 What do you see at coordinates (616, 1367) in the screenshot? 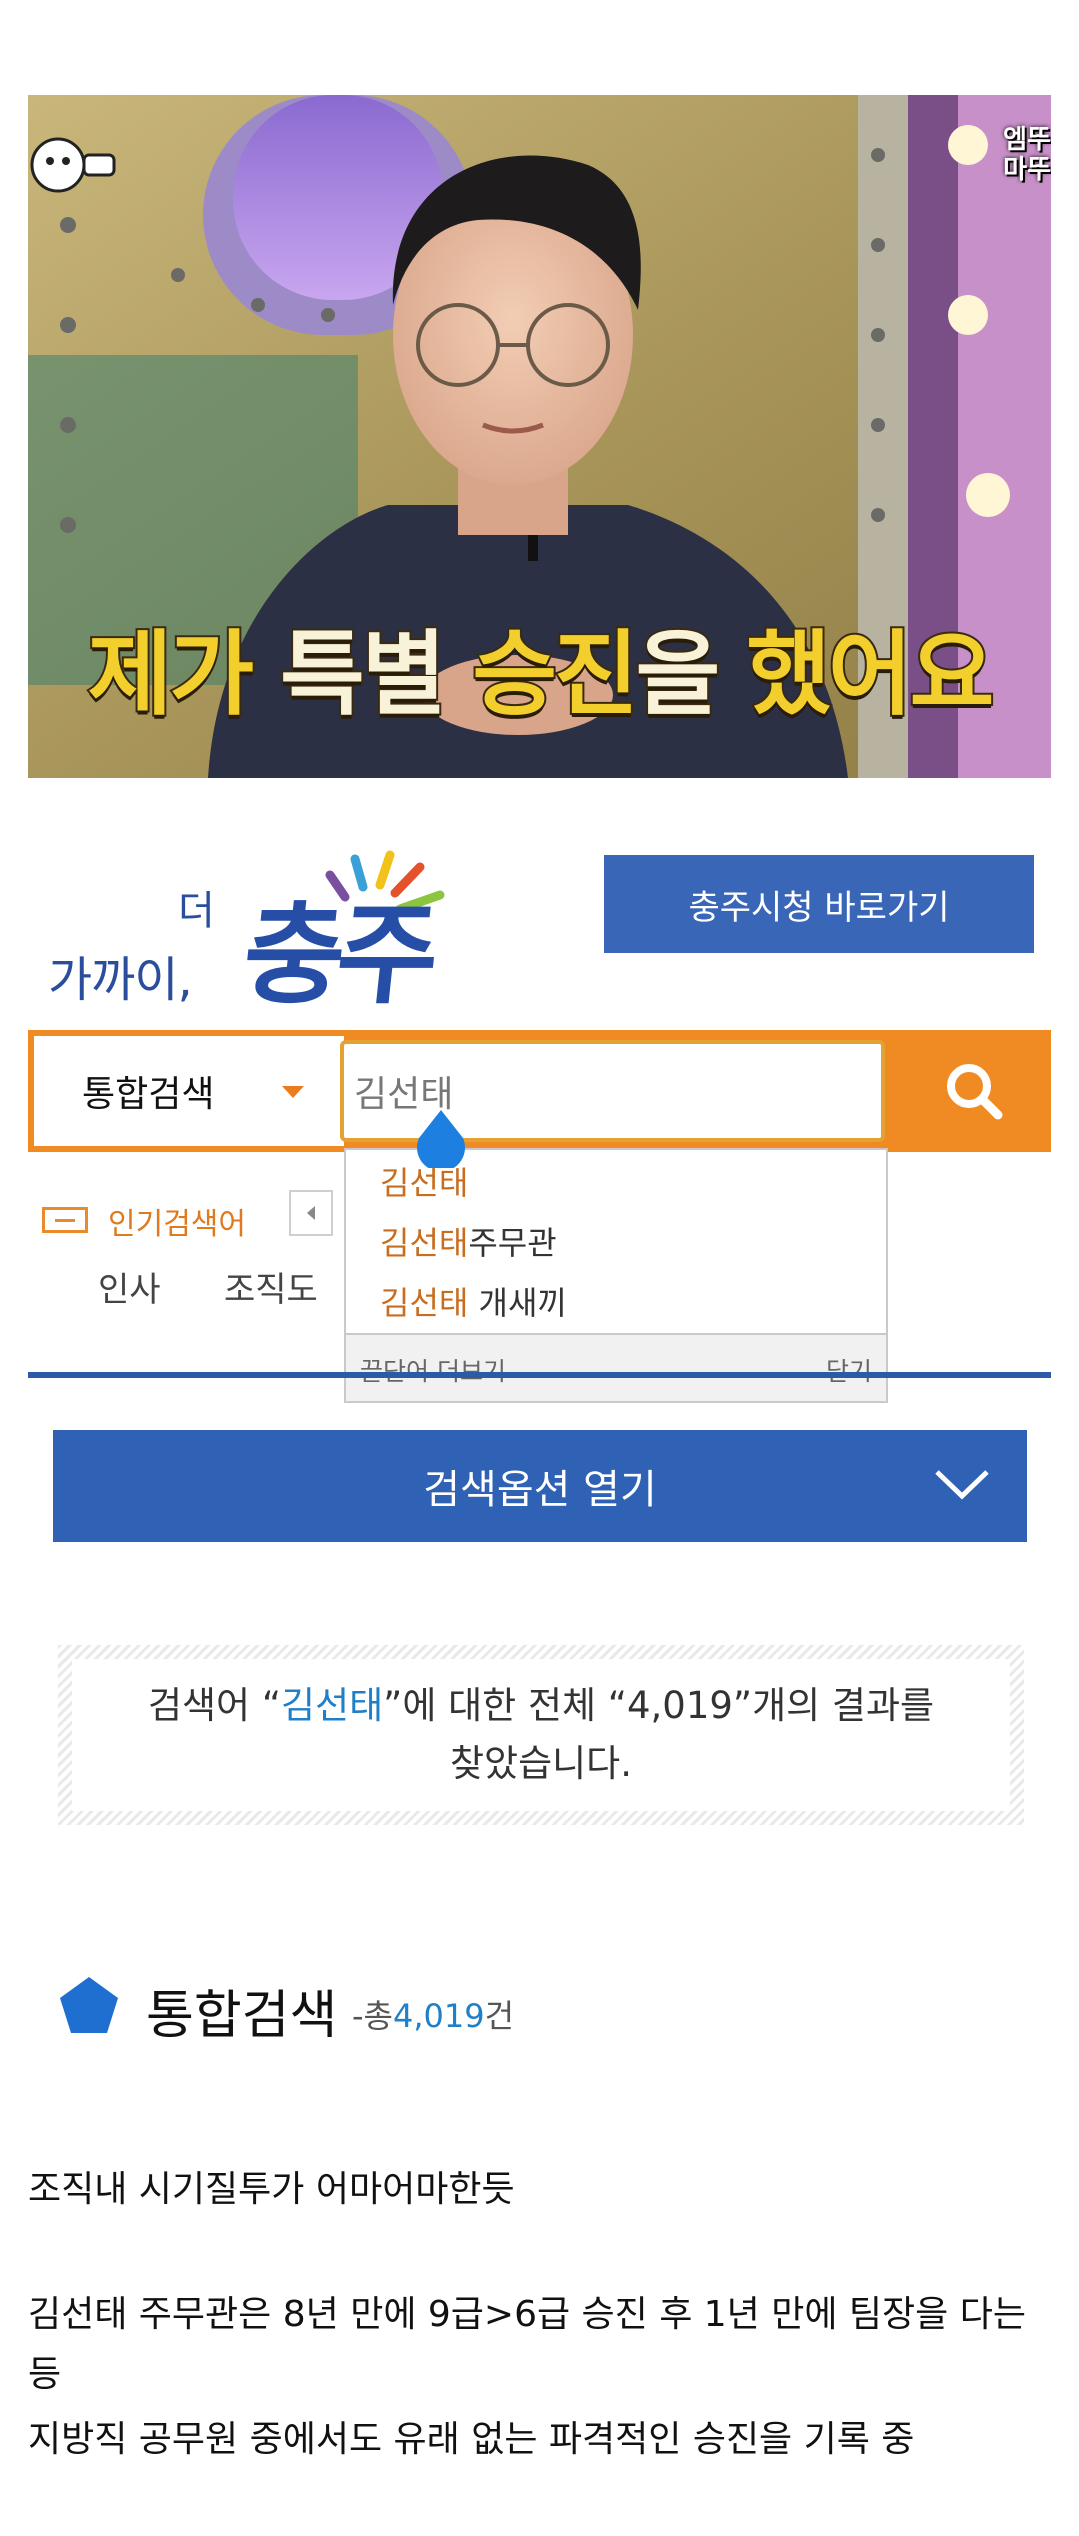
I see `autocomplete-footer: 끝단어 더보기 닫기` at bounding box center [616, 1367].